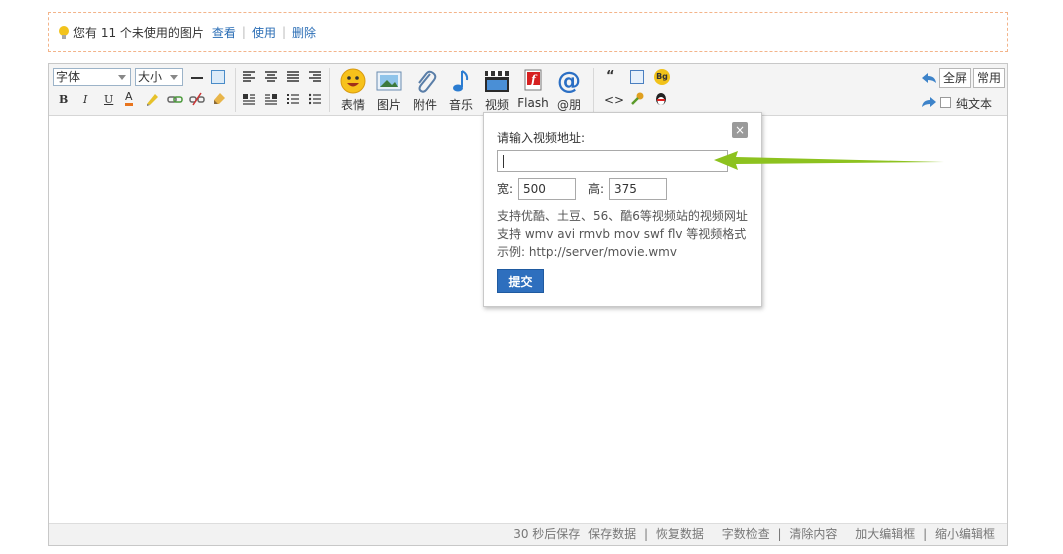 This screenshot has height=554, width=1063. I want to click on music-button: 音乐, so click(461, 90).